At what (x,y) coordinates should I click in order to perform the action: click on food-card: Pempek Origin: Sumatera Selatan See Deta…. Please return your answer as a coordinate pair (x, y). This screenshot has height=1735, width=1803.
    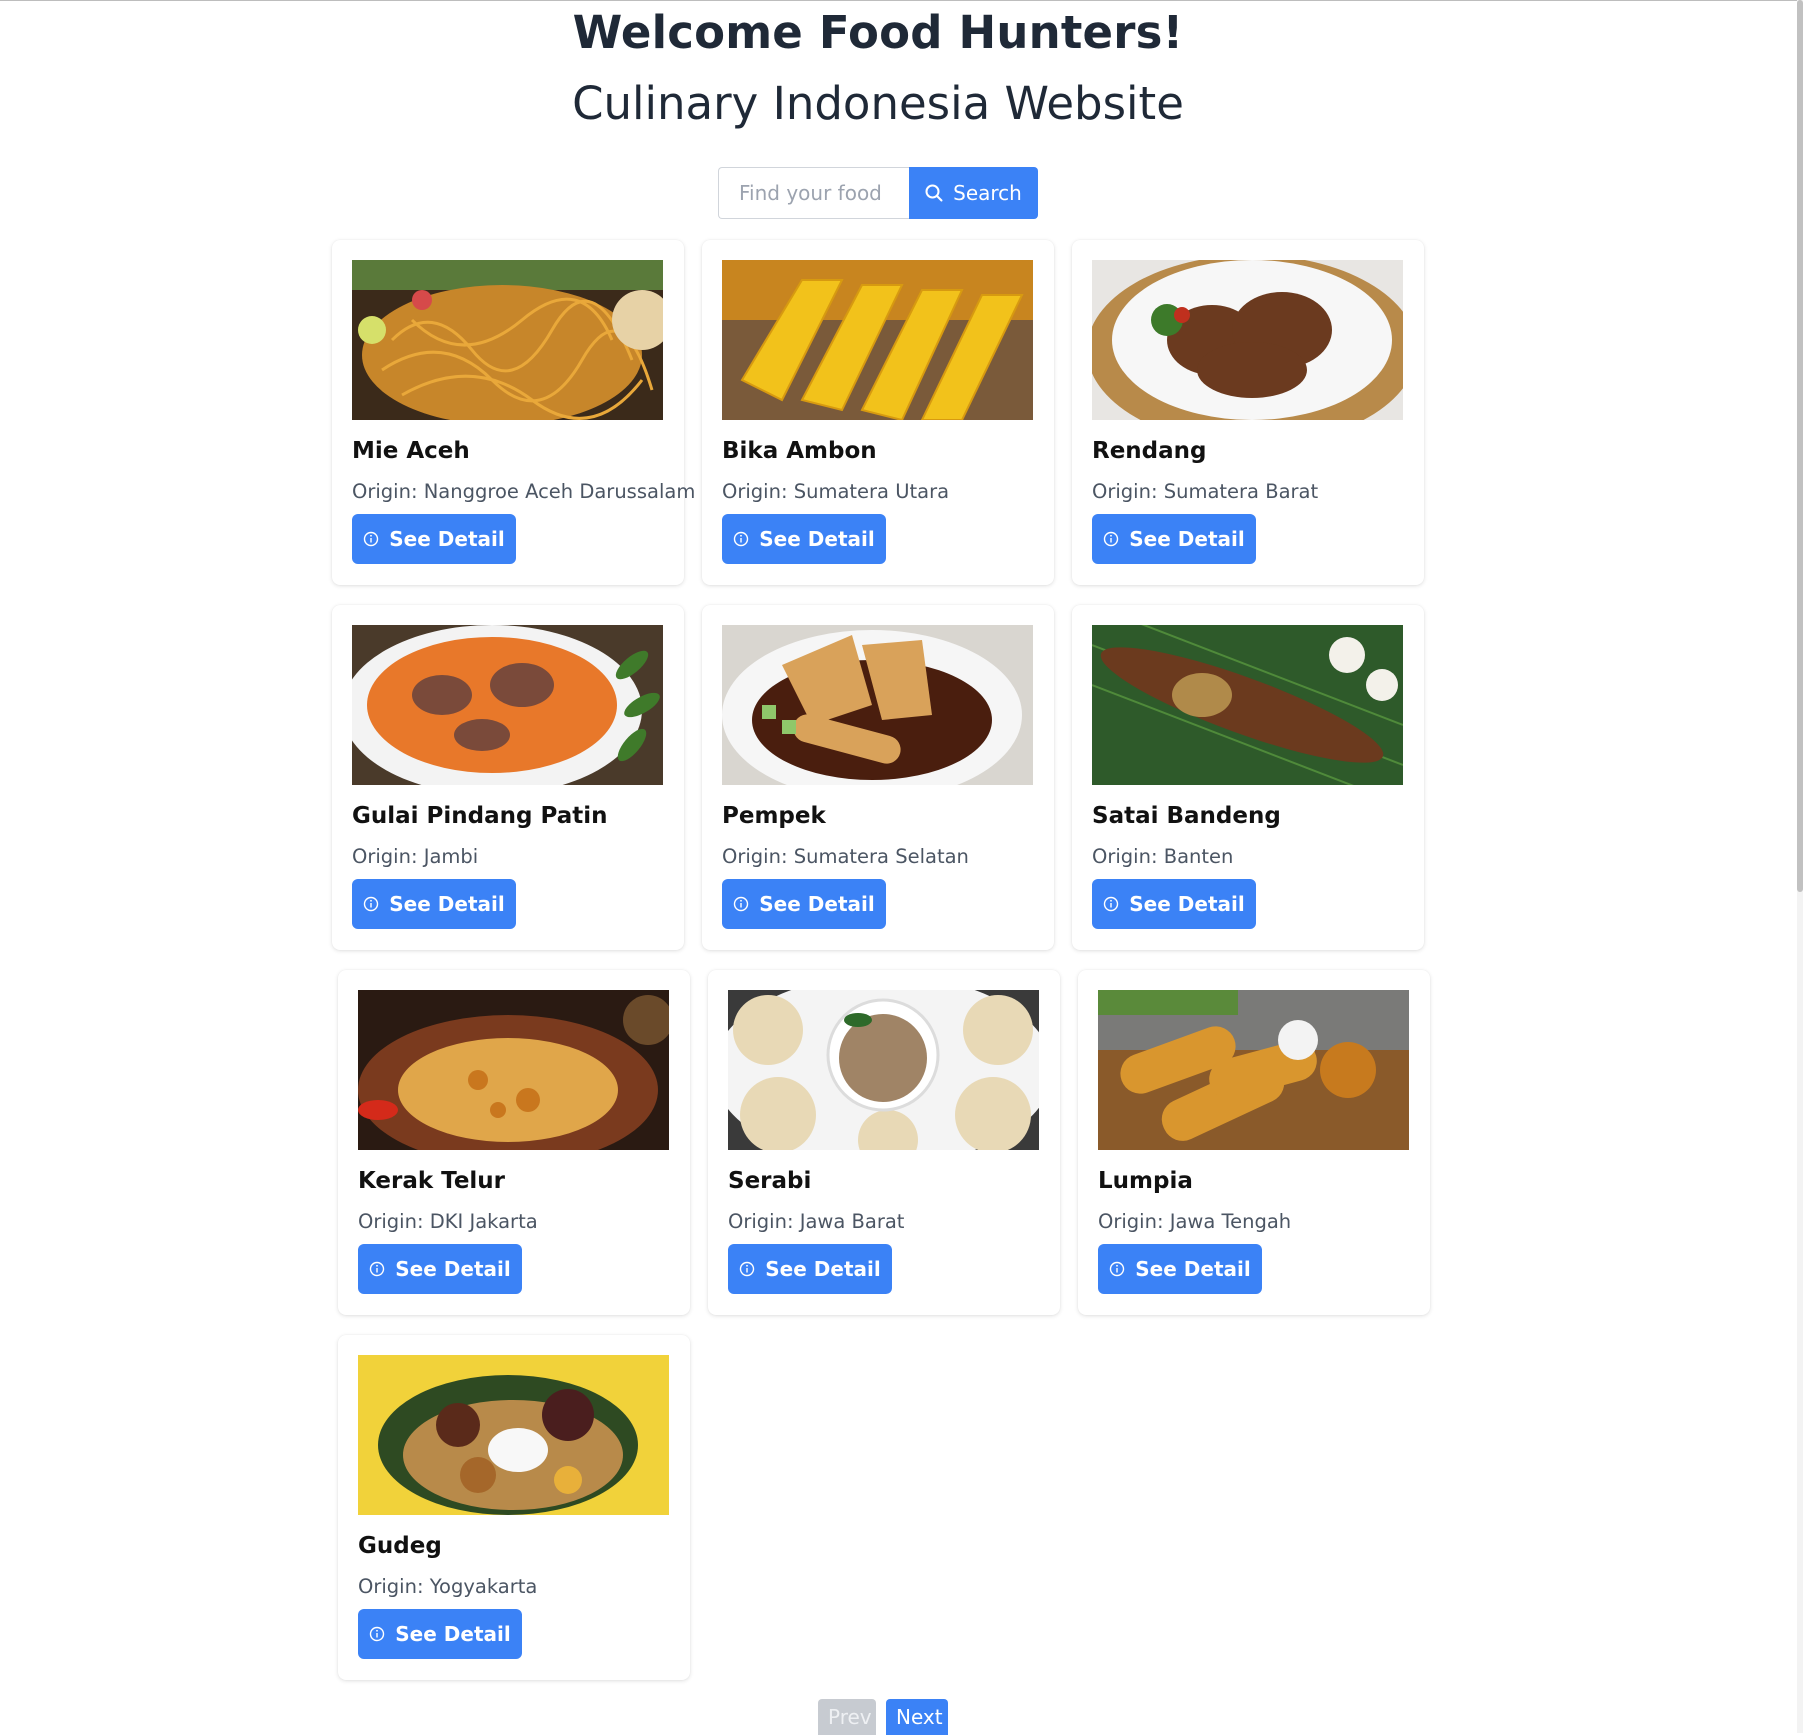
    Looking at the image, I should click on (878, 777).